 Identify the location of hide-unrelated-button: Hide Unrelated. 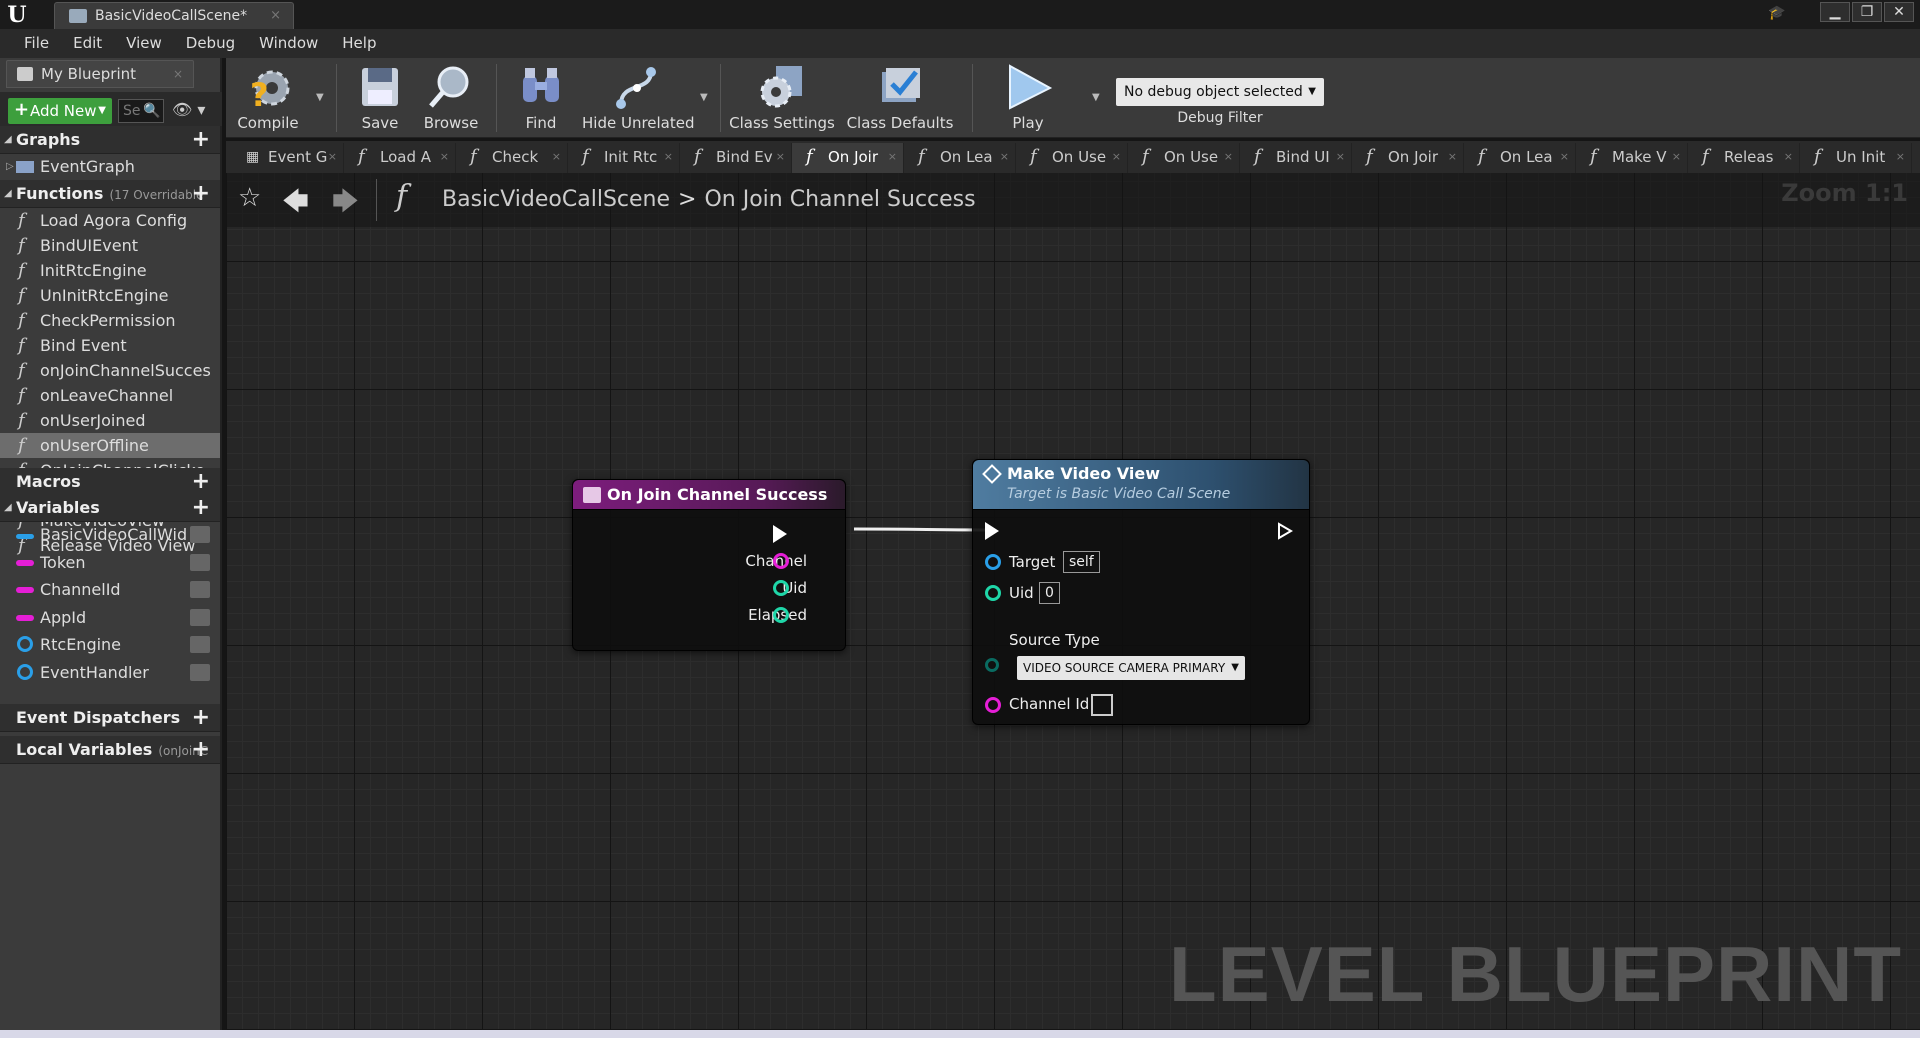
(638, 100).